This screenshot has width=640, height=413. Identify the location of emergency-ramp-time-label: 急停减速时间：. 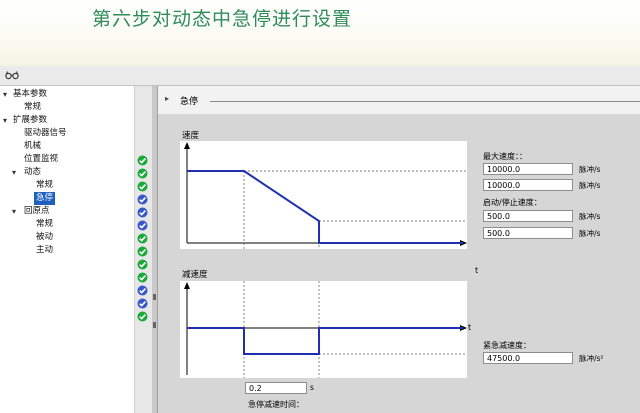
(276, 404).